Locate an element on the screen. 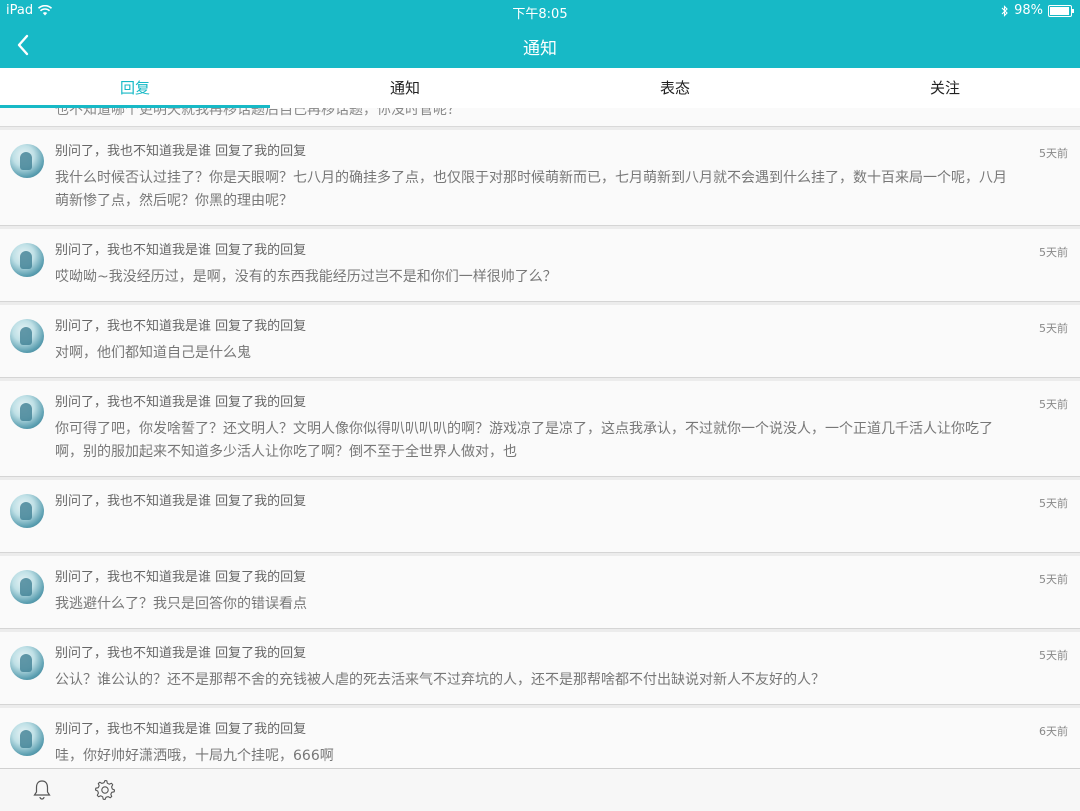  notification-body: 哎呦呦~我没经历过，是啊，没有的东西我能经历过岂不是和你们一样很帅了么？ is located at coordinates (306, 277).